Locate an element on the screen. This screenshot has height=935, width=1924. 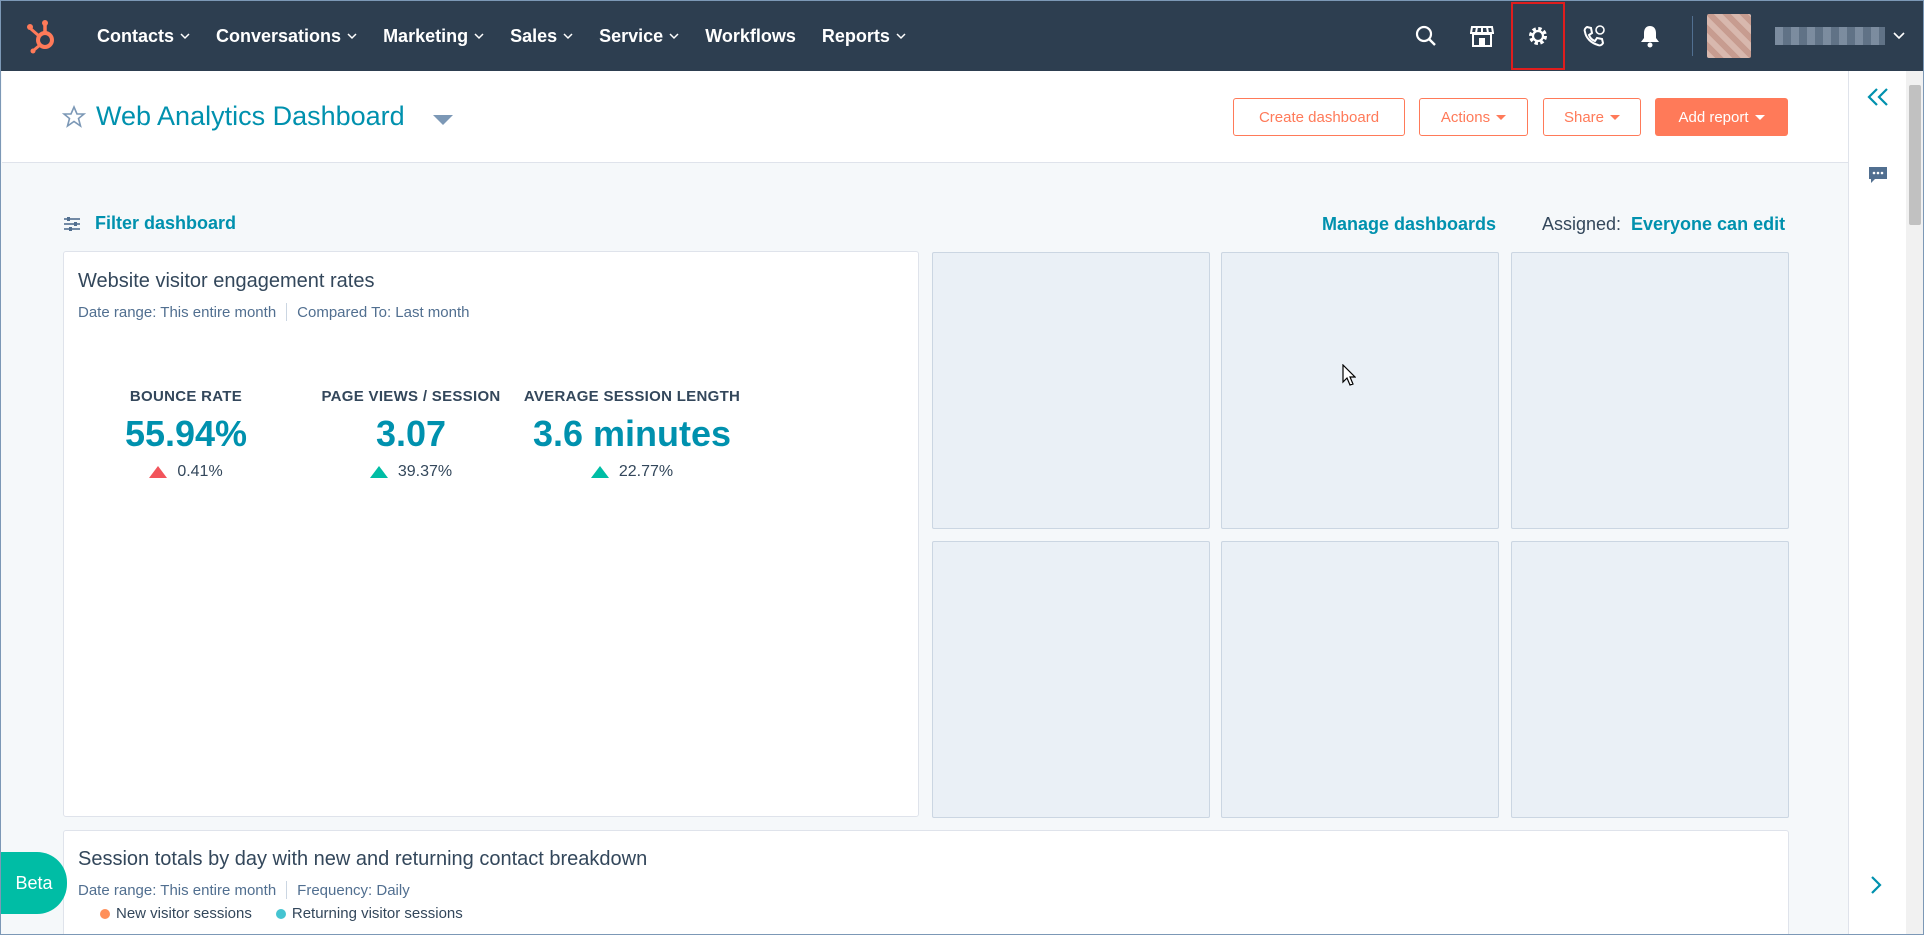
nav-item-conversations: Conversations is located at coordinates (286, 36).